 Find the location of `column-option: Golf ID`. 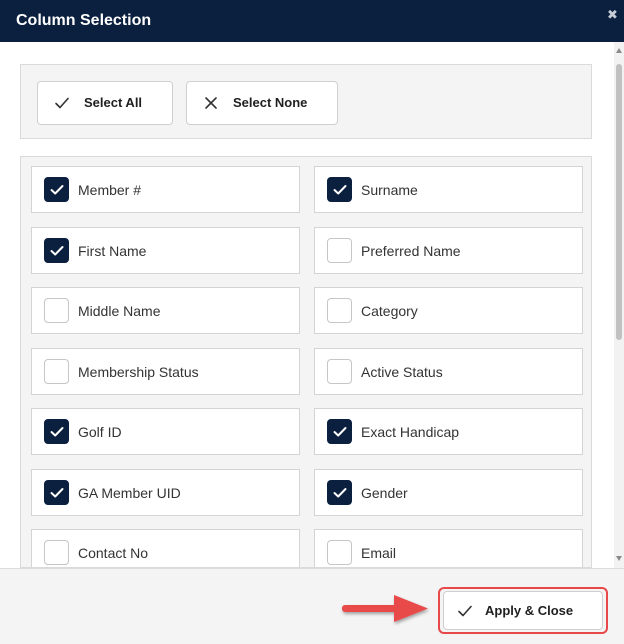

column-option: Golf ID is located at coordinates (165, 431).